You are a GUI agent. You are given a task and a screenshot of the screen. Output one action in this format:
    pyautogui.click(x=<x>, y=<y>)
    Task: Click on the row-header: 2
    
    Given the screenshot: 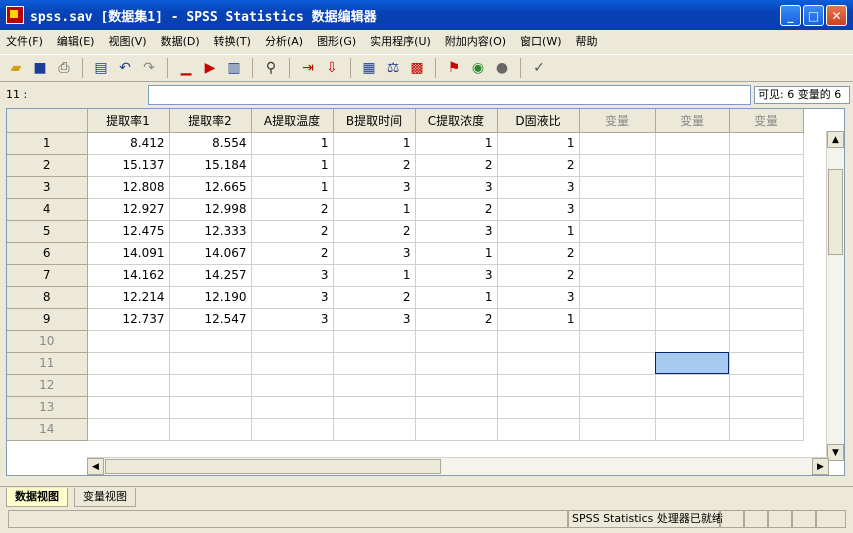 What is the action you would take?
    pyautogui.click(x=47, y=165)
    